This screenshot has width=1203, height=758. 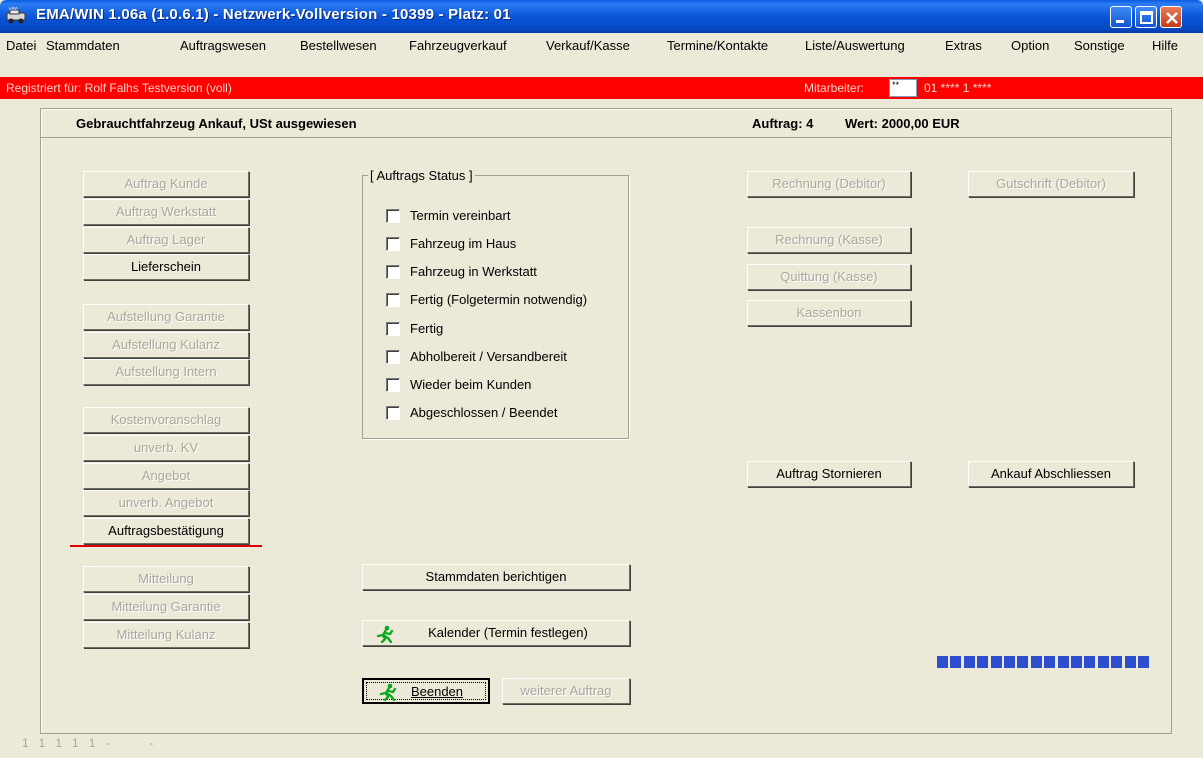 I want to click on kassenbon-button: Kassenbon, so click(x=829, y=313).